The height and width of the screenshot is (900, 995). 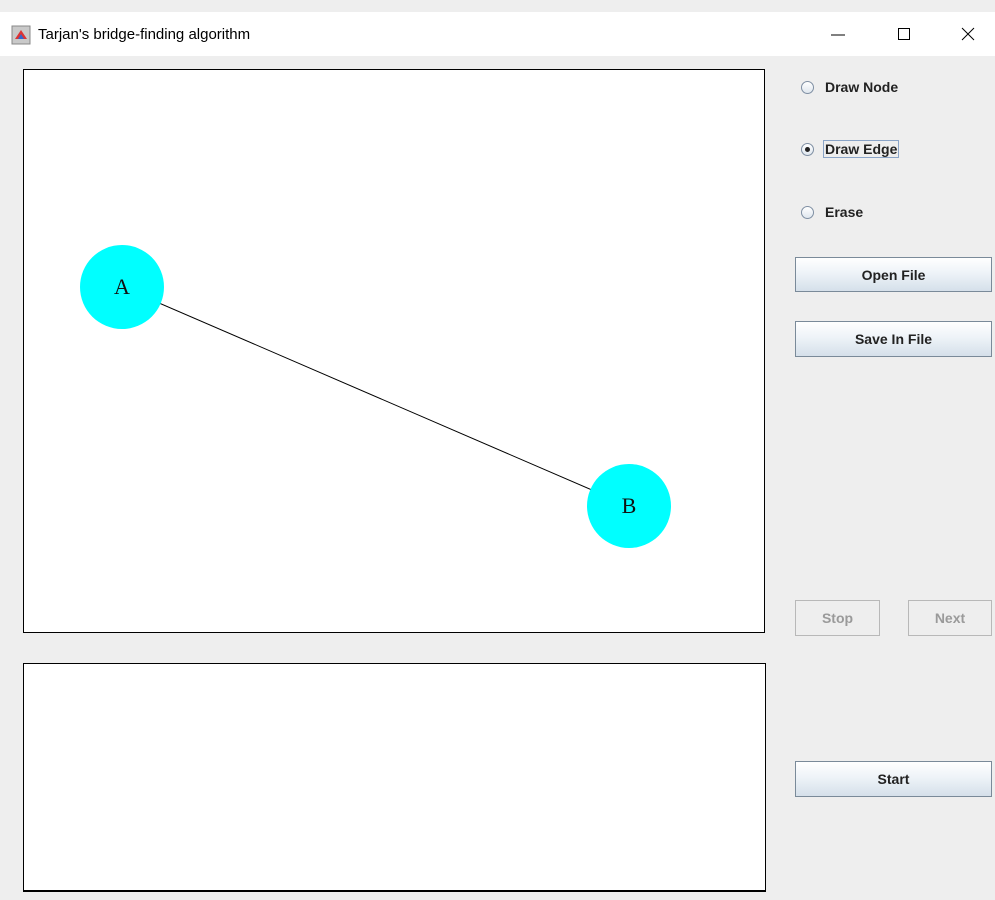 I want to click on start-button: Start, so click(x=893, y=779).